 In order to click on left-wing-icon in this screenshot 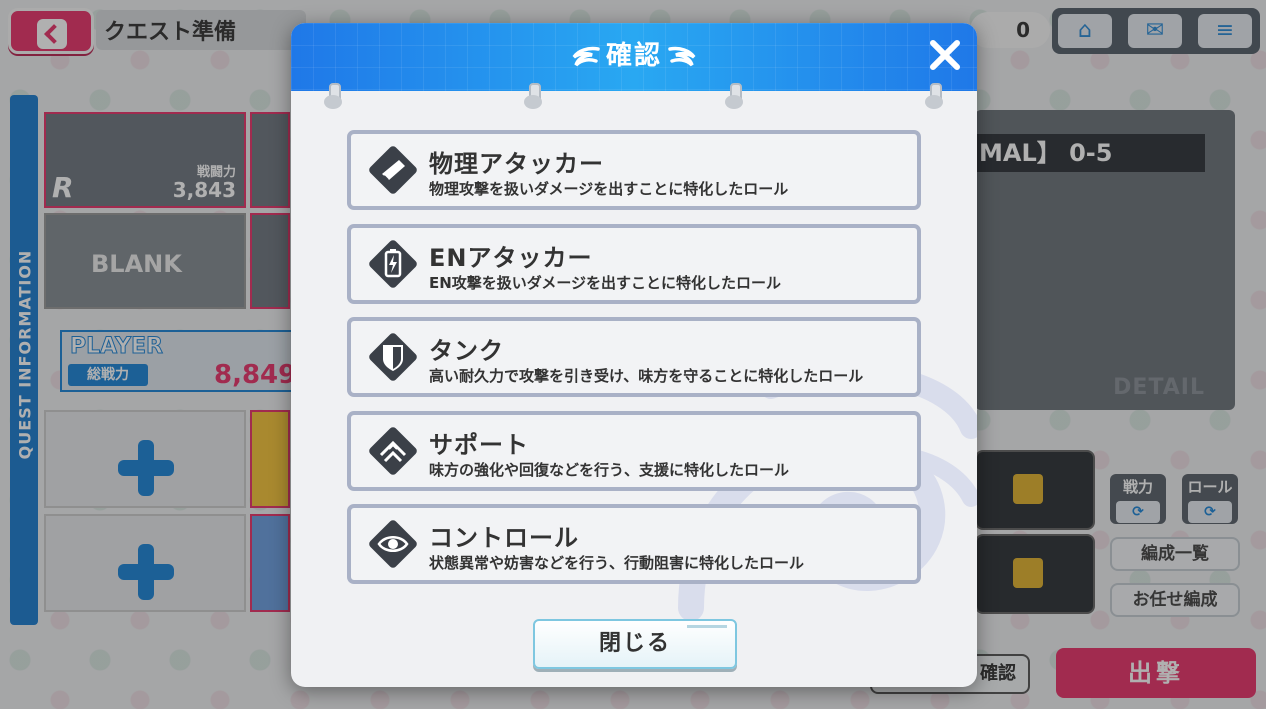, I will do `click(585, 57)`.